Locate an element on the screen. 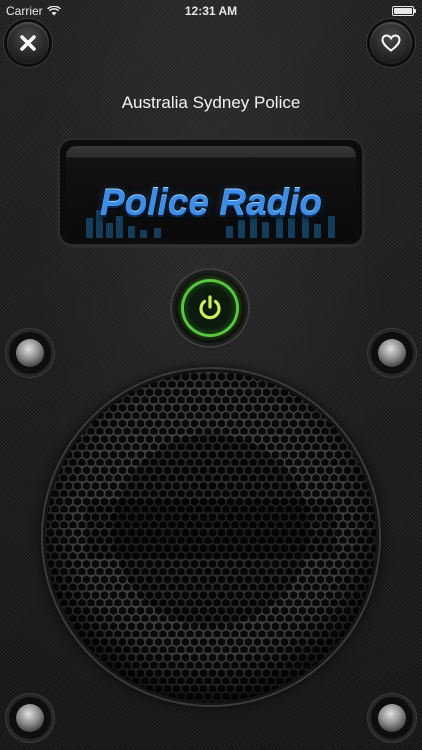 This screenshot has height=750, width=422. status-bar: Carrier 12:31 AM is located at coordinates (211, 11).